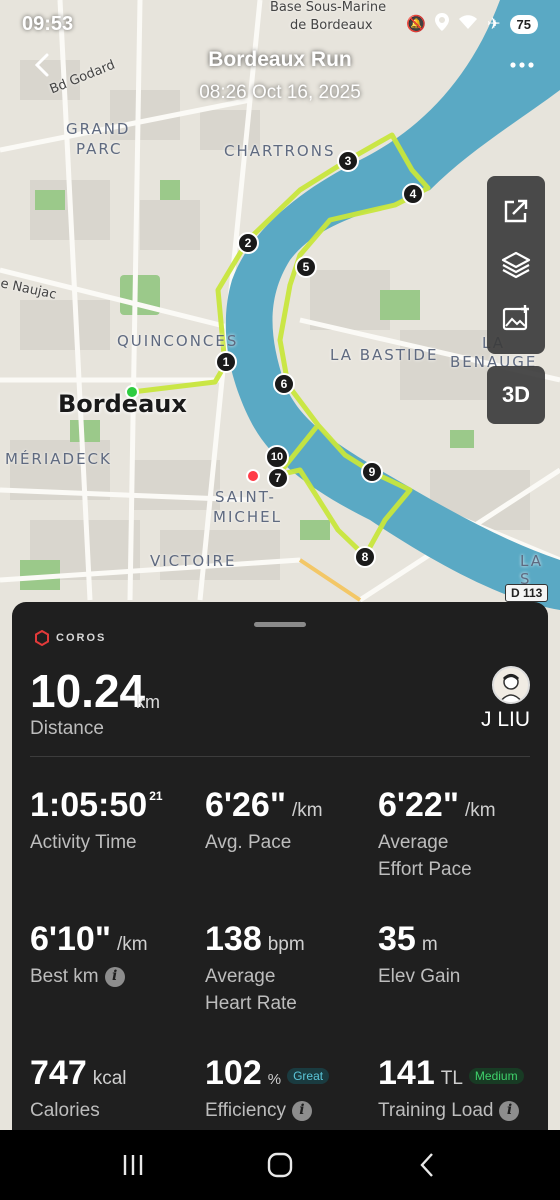  Describe the element at coordinates (531, 570) in the screenshot. I see `map-label-la-s: LA S` at that location.